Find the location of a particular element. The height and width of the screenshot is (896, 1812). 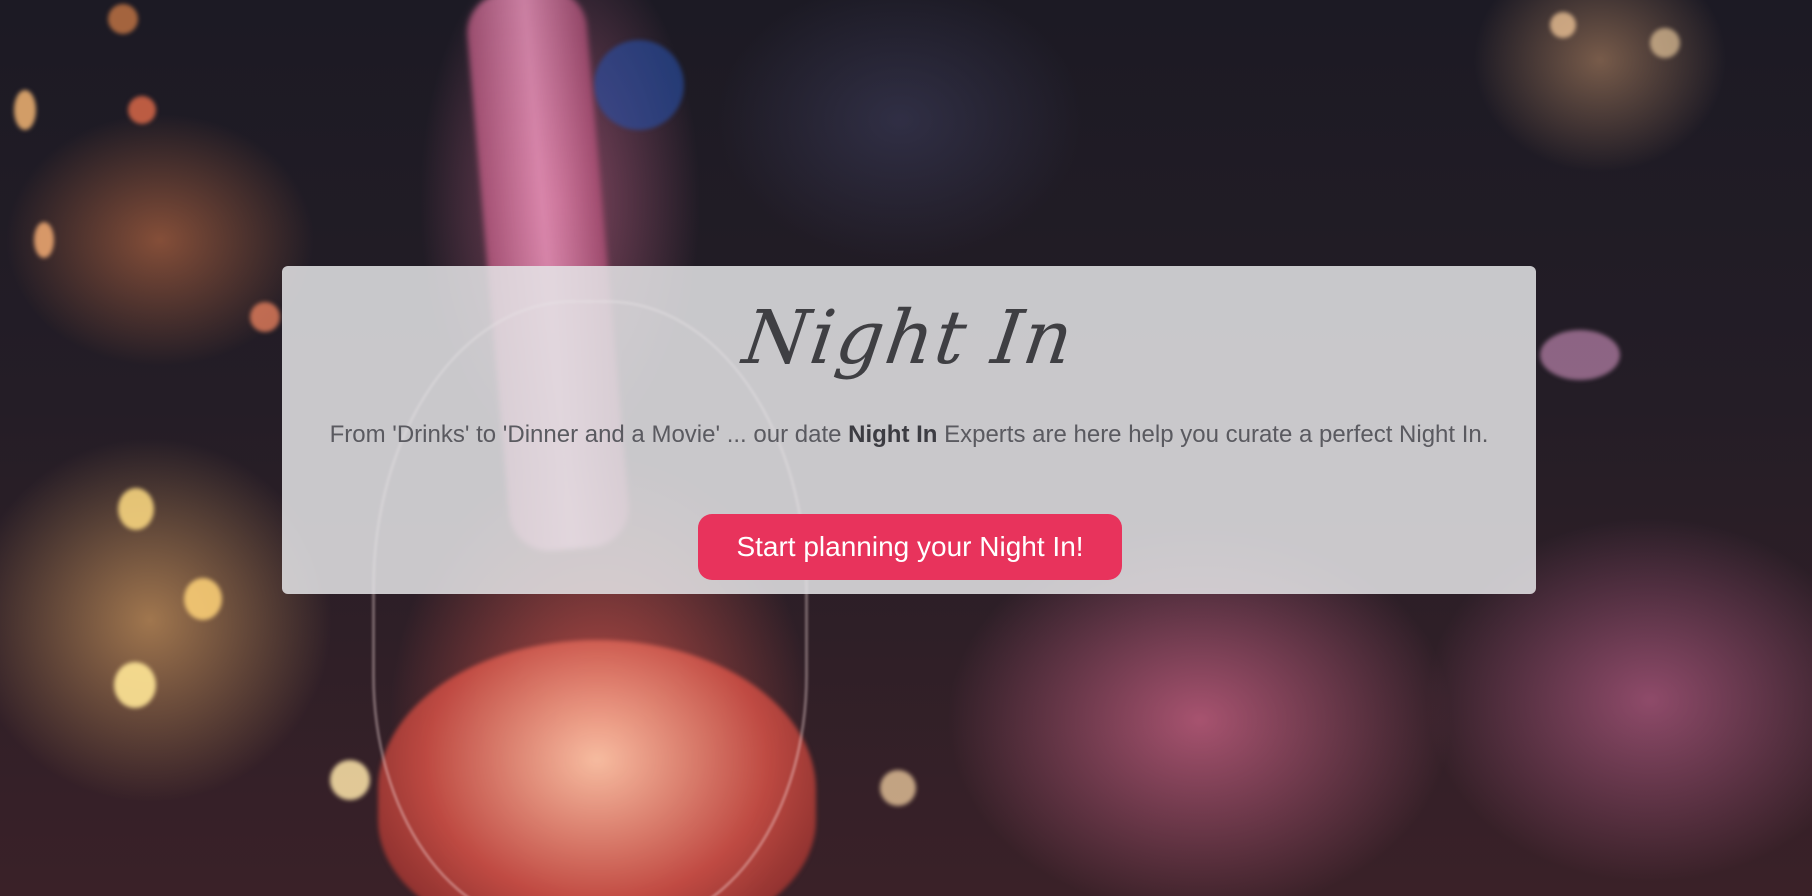

page-title: Night In is located at coordinates (909, 338).